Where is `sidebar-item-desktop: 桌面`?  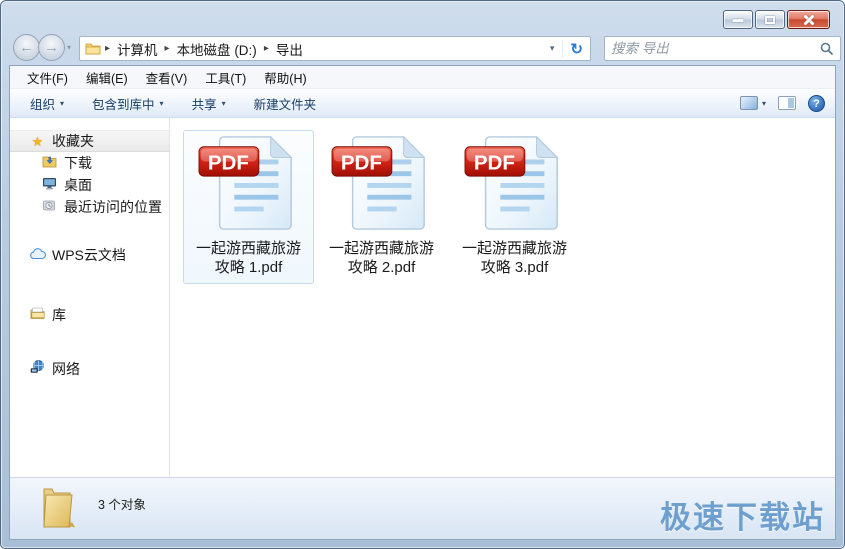
sidebar-item-desktop: 桌面 is located at coordinates (89, 185).